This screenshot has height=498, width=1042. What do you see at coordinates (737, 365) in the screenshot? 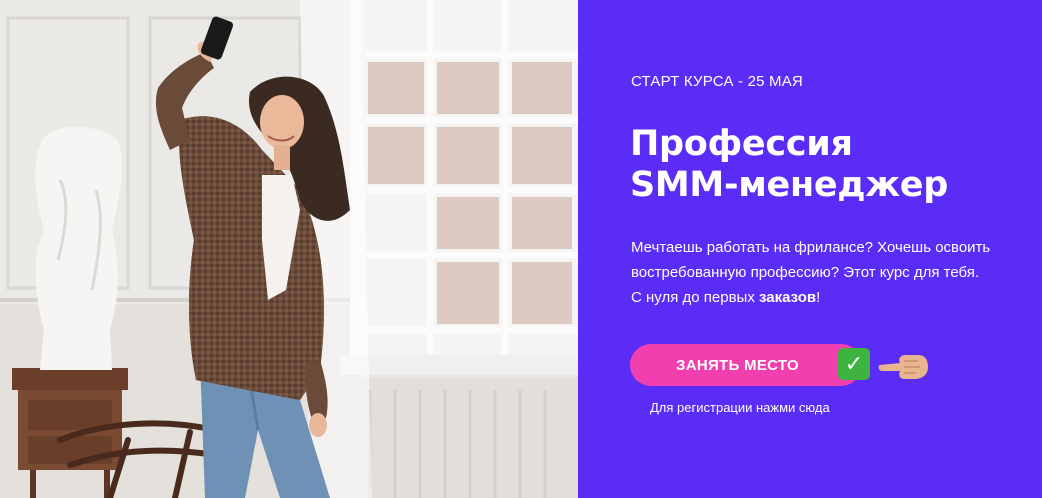
I see `reserve-spot-button-label: ЗАНЯТЬ МЕСТО` at bounding box center [737, 365].